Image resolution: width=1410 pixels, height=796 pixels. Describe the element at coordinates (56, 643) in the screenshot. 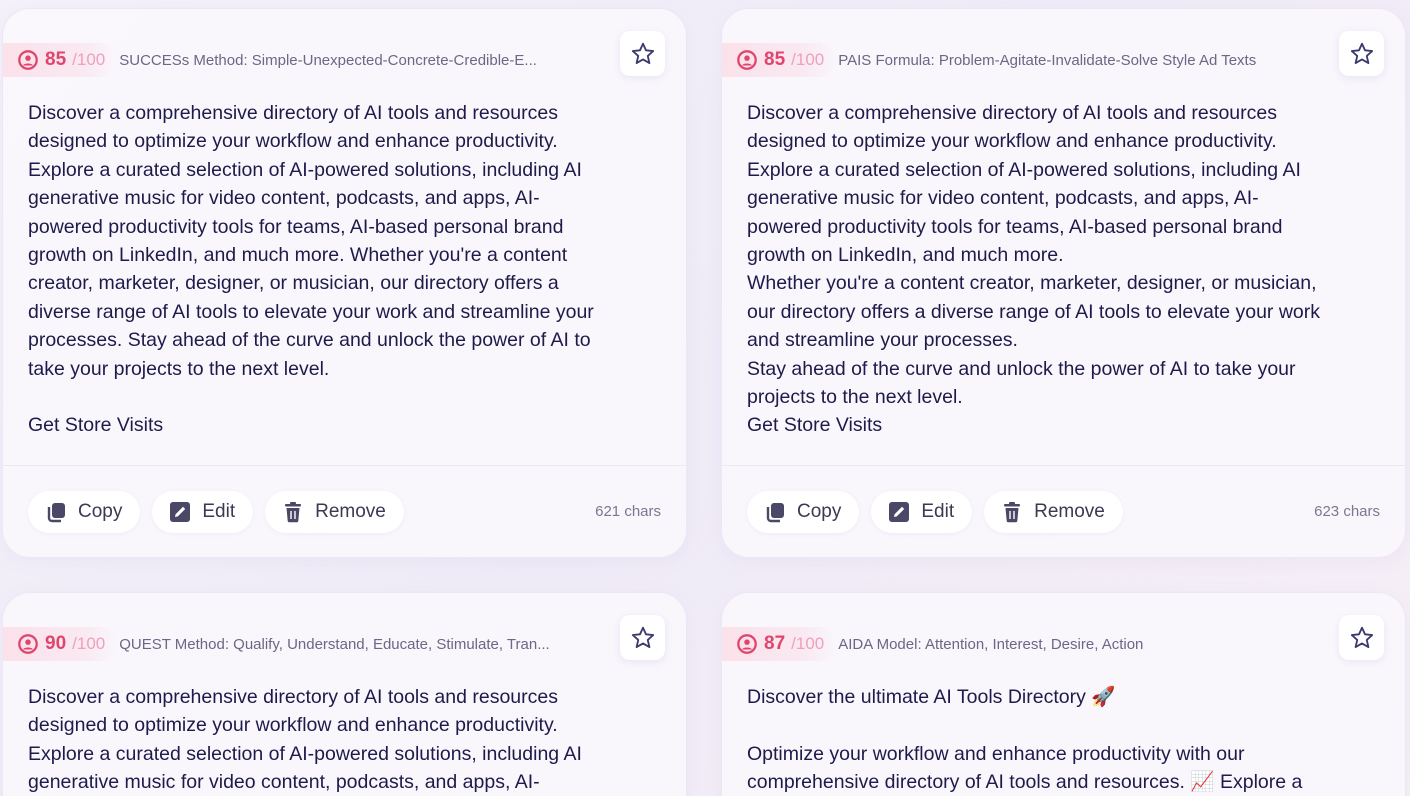

I see `score-value: 90` at that location.